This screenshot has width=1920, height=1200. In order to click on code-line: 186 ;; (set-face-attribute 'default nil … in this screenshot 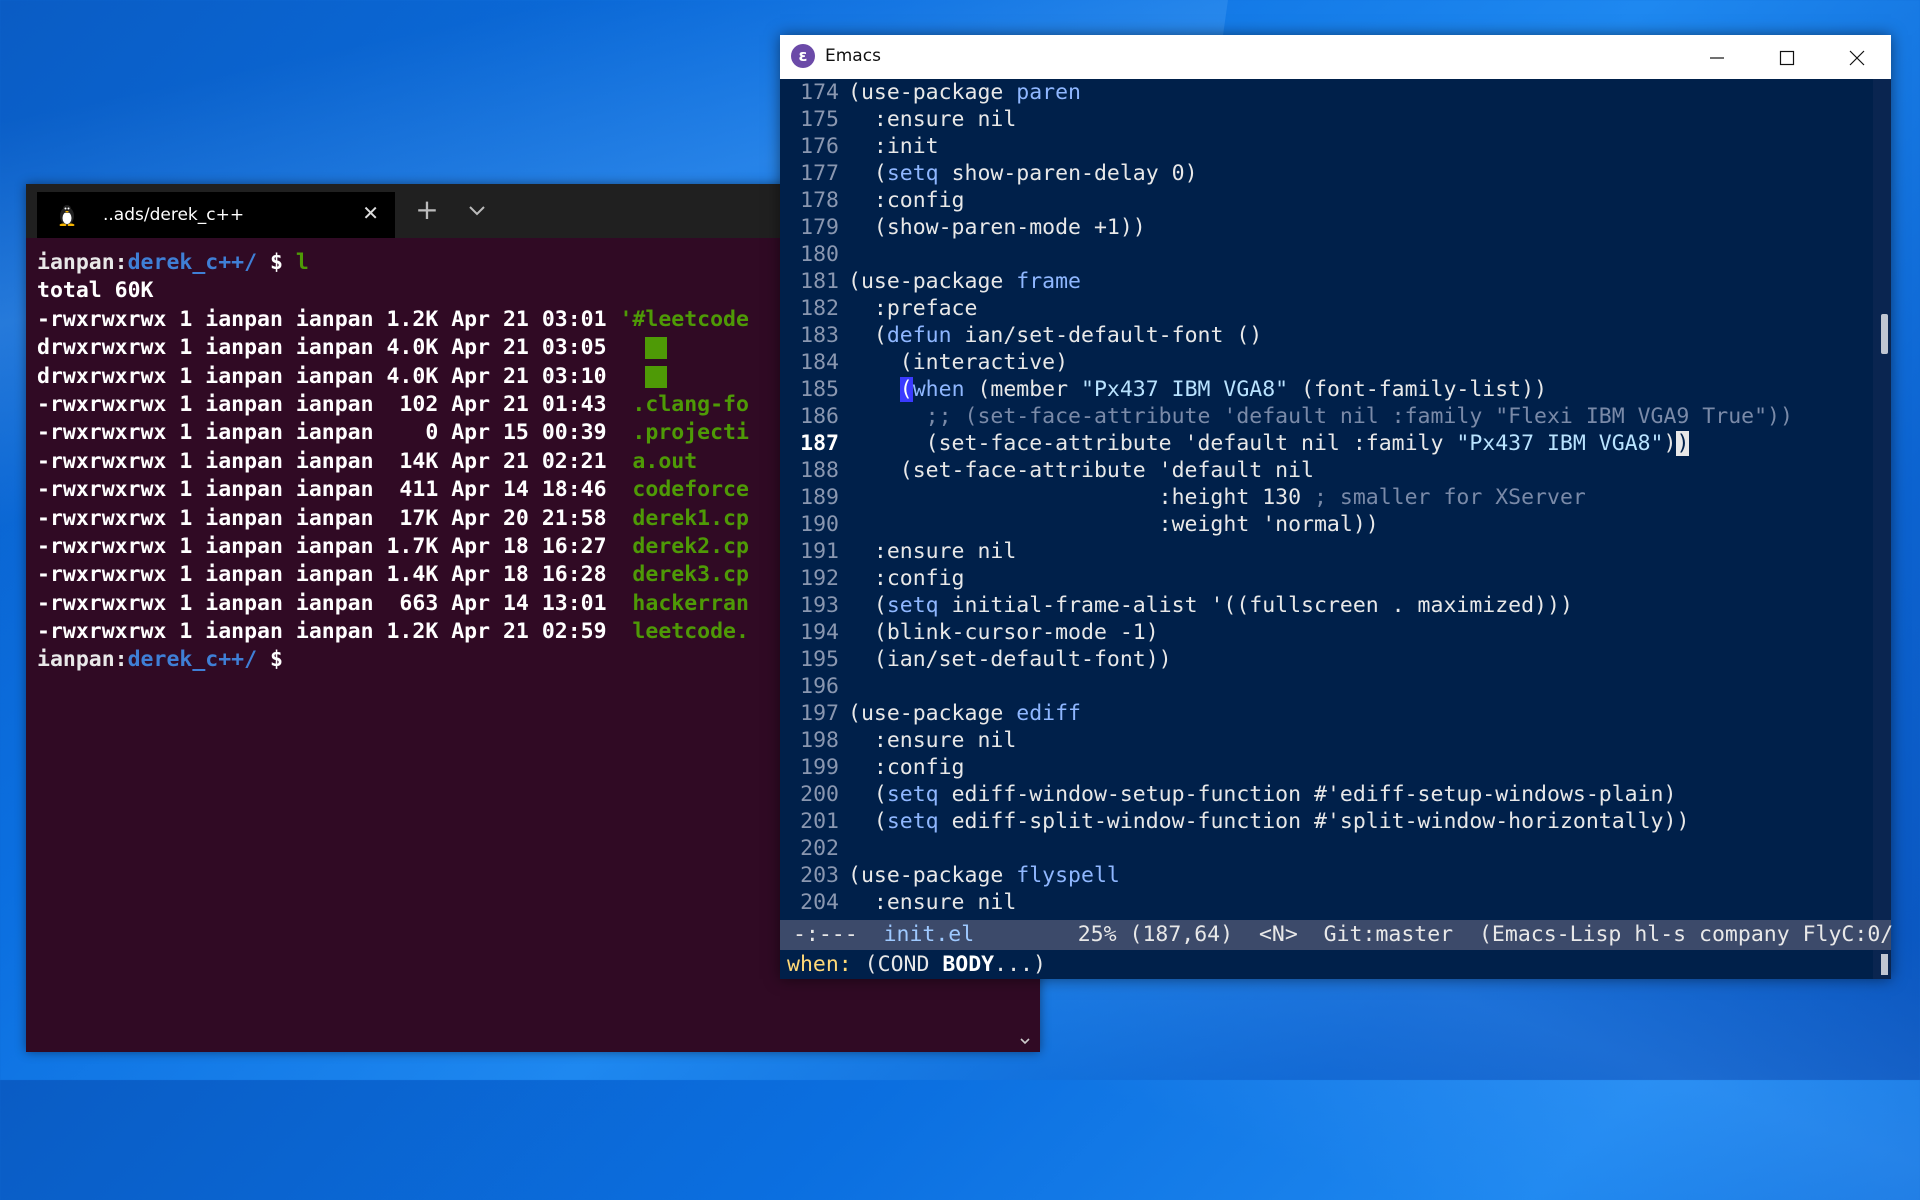, I will do `click(1326, 416)`.